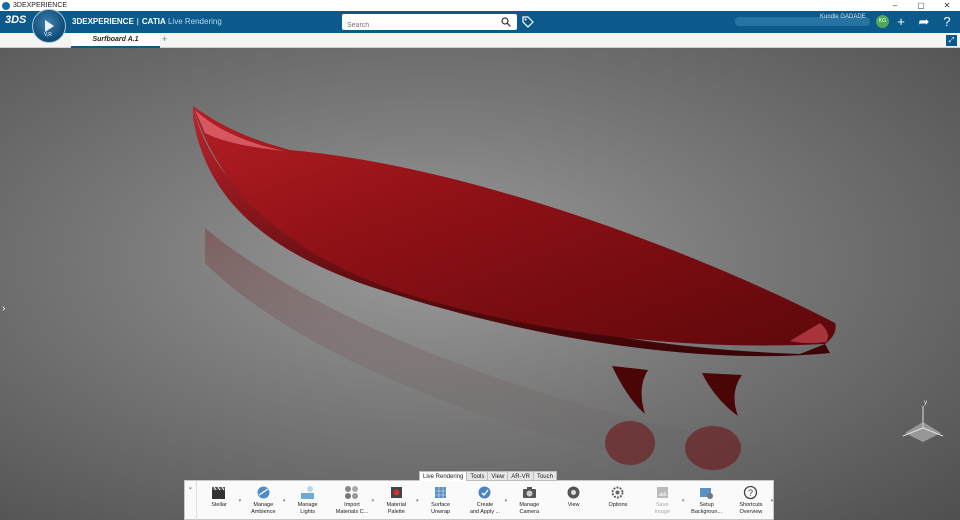 The height and width of the screenshot is (520, 960). What do you see at coordinates (115, 40) in the screenshot?
I see `tab-surfboard: Surfboard A.1` at bounding box center [115, 40].